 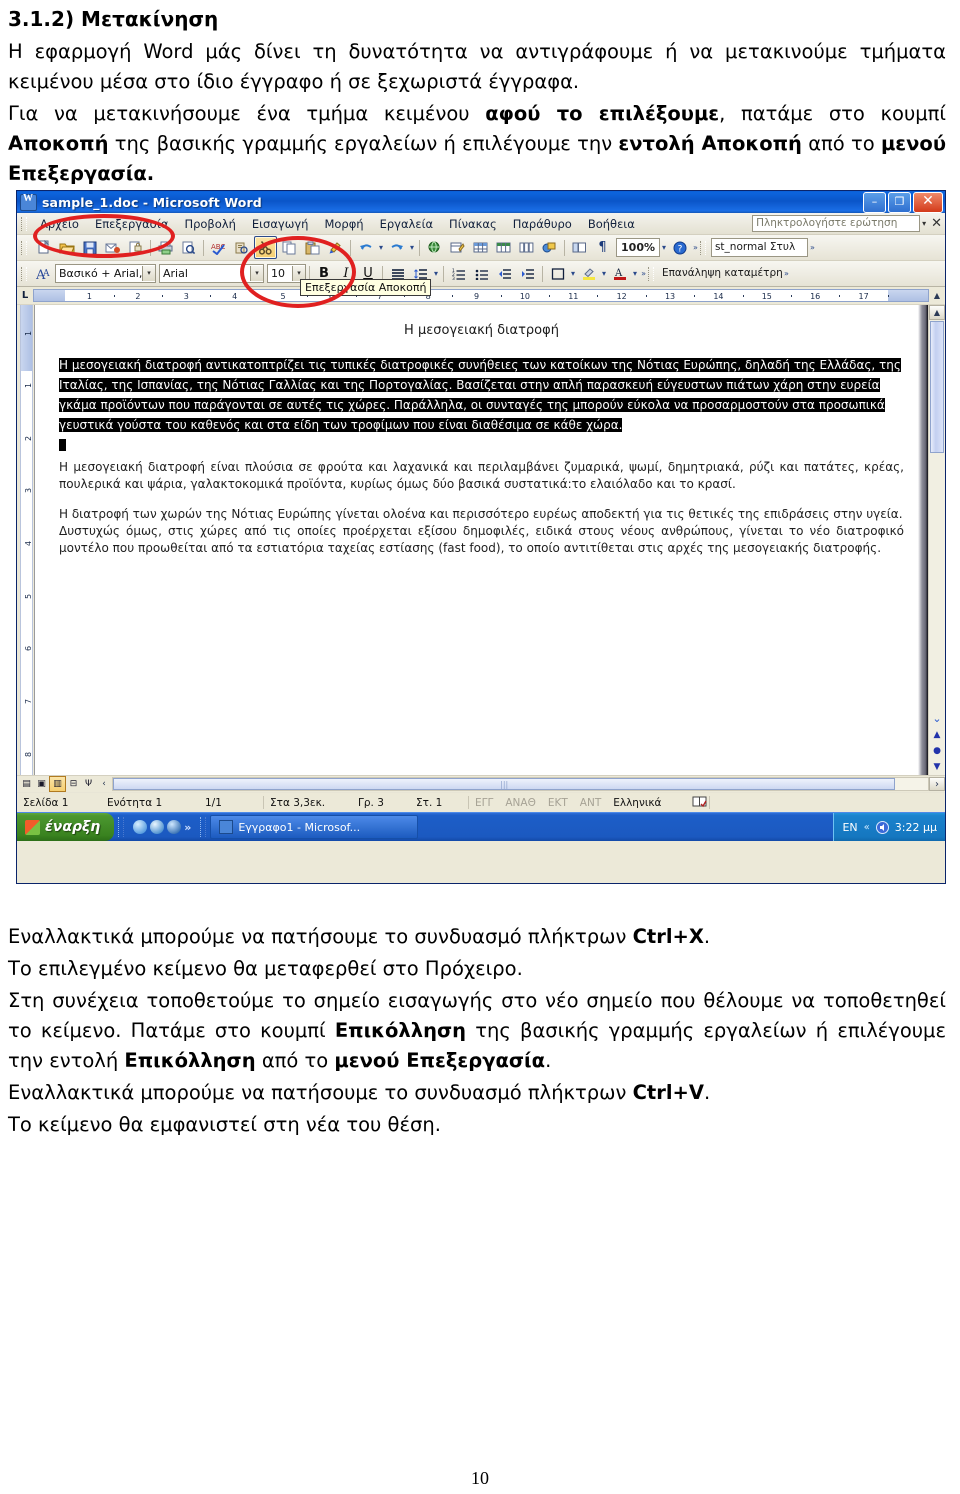 I want to click on menu-item-file: Αρχείο, so click(x=59, y=224).